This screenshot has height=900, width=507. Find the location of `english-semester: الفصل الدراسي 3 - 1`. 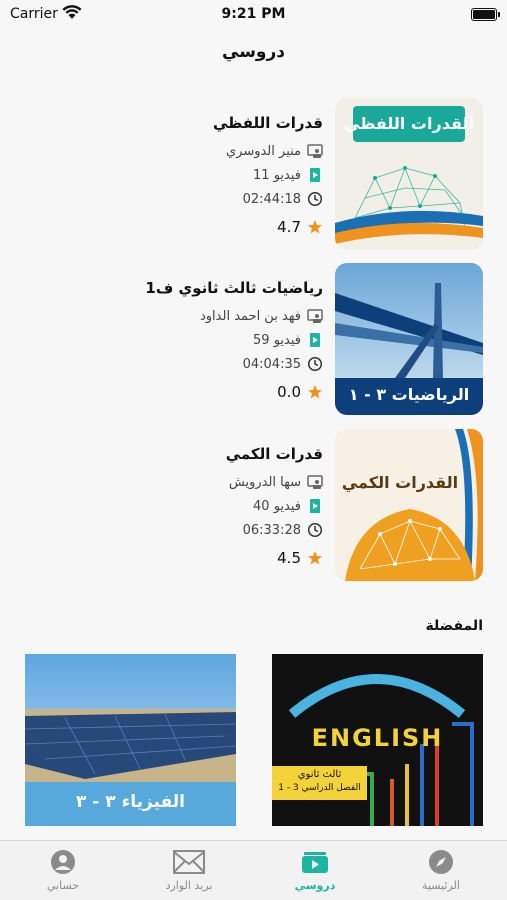

english-semester: الفصل الدراسي 3 - 1 is located at coordinates (319, 788).